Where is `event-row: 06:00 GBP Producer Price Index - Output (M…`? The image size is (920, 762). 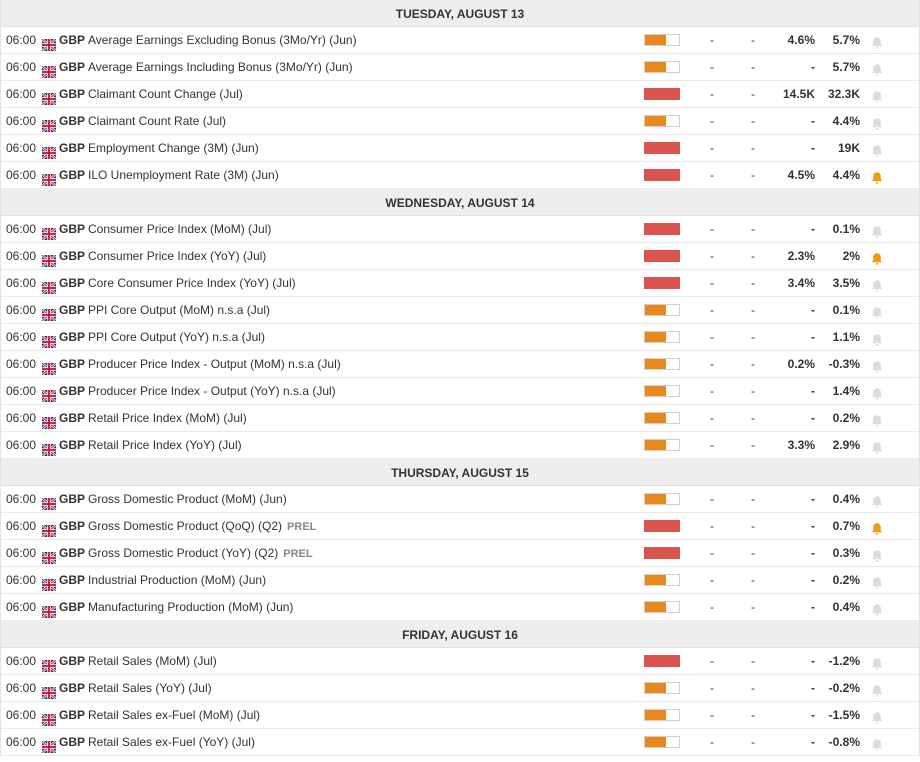
event-row: 06:00 GBP Producer Price Index - Output (M… is located at coordinates (460, 364).